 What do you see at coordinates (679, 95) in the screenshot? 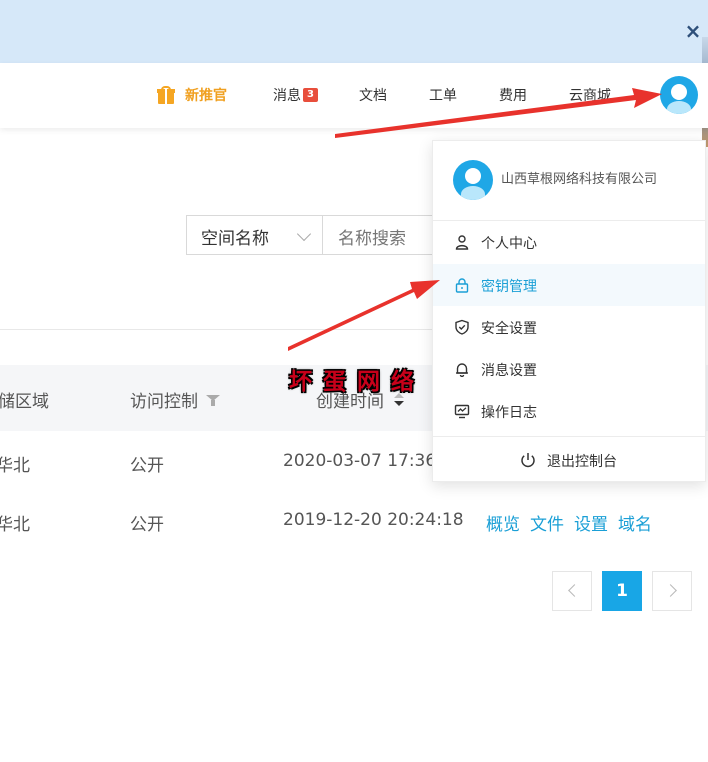
I see `user-avatar` at bounding box center [679, 95].